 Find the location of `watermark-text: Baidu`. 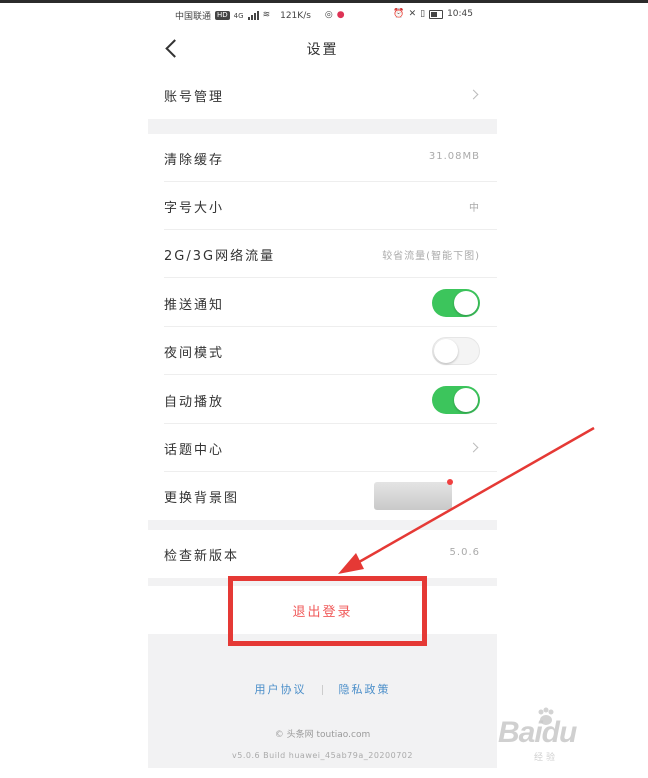

watermark-text: Baidu is located at coordinates (537, 732).